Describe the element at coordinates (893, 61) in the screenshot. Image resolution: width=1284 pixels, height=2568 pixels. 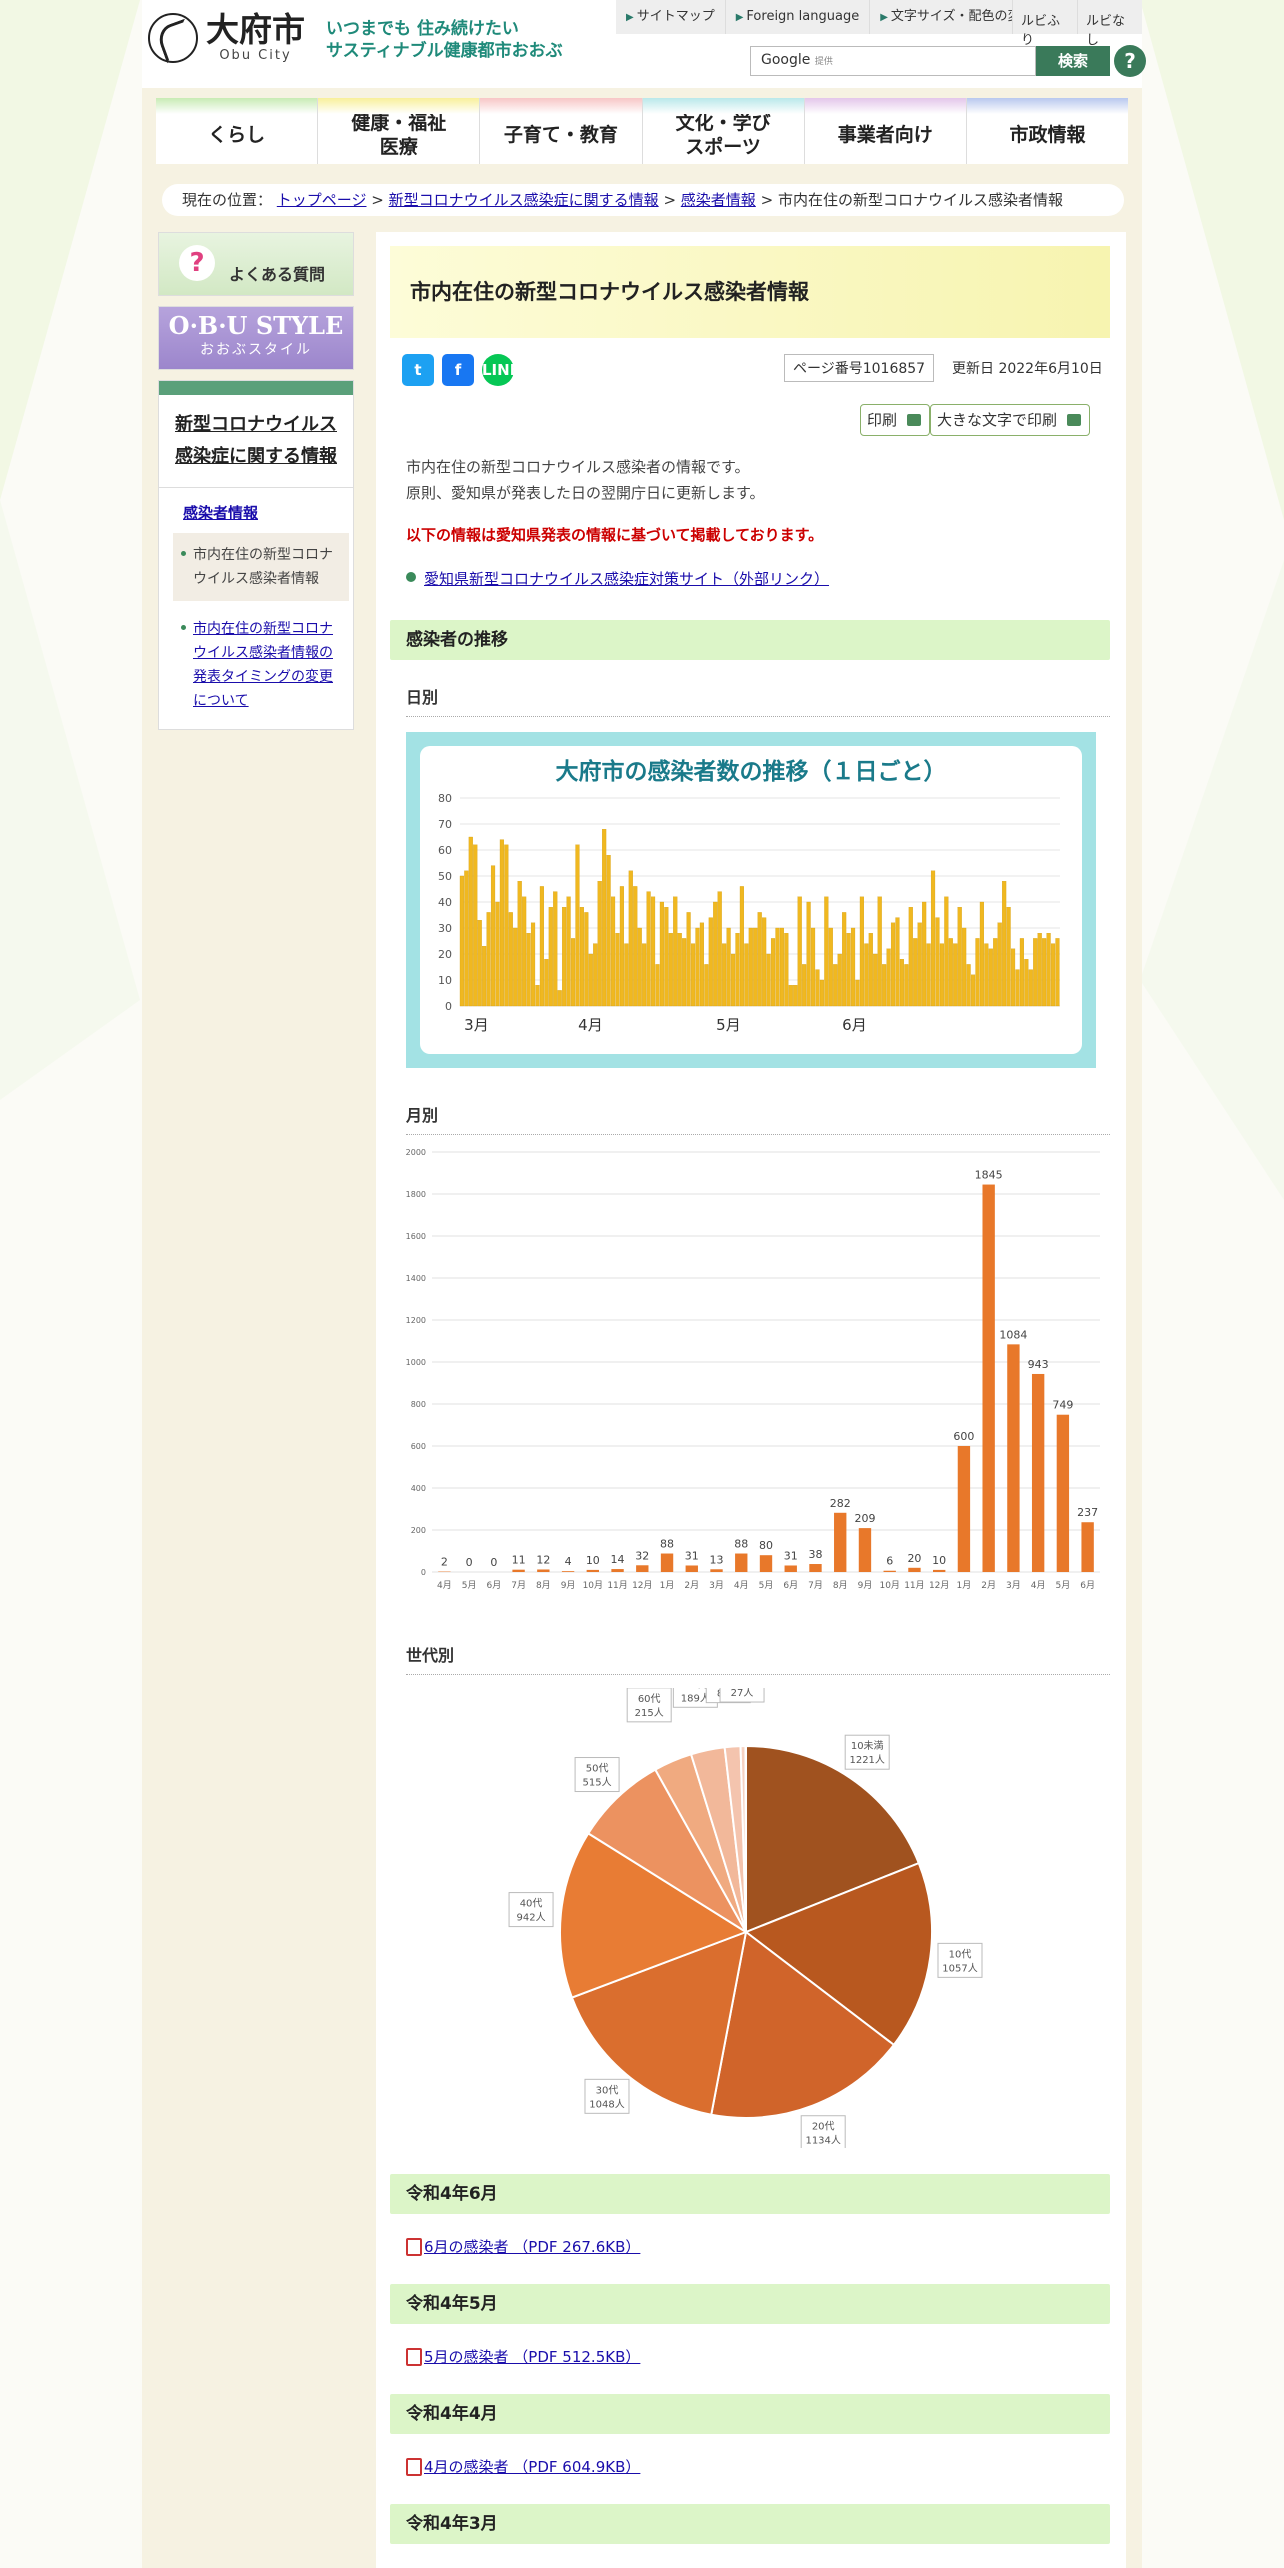
I see `search-input: Google 提供` at that location.